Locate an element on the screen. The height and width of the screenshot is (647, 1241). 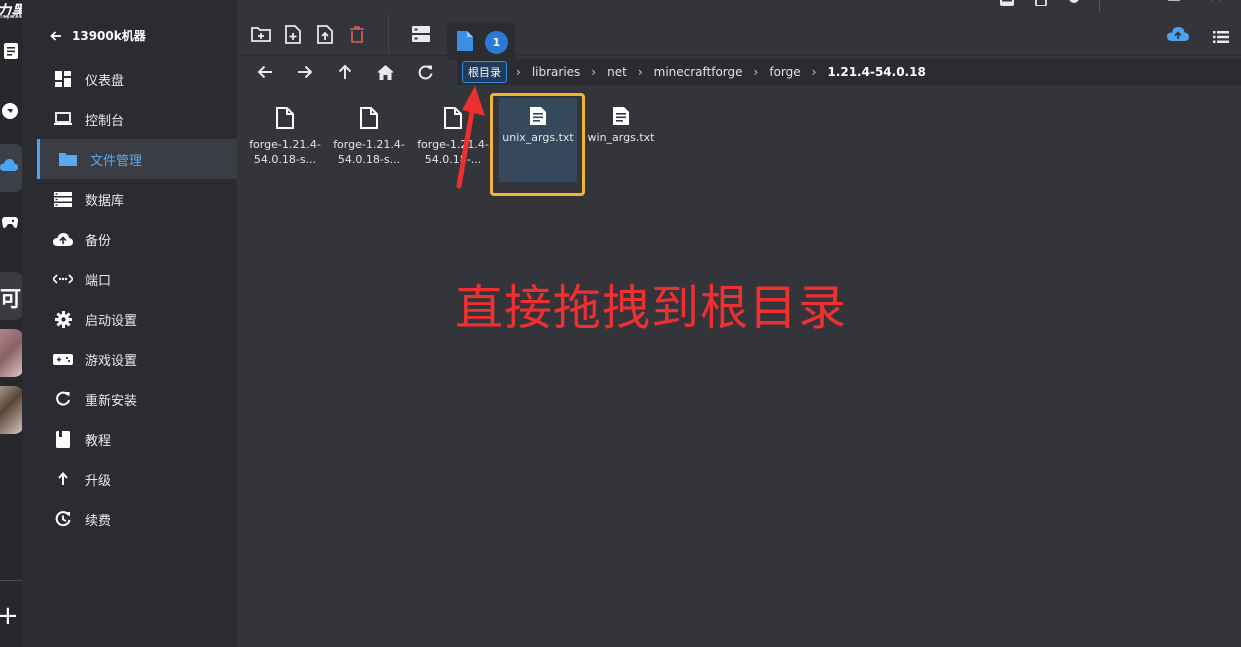
drag-count-badge: 1 is located at coordinates (496, 42).